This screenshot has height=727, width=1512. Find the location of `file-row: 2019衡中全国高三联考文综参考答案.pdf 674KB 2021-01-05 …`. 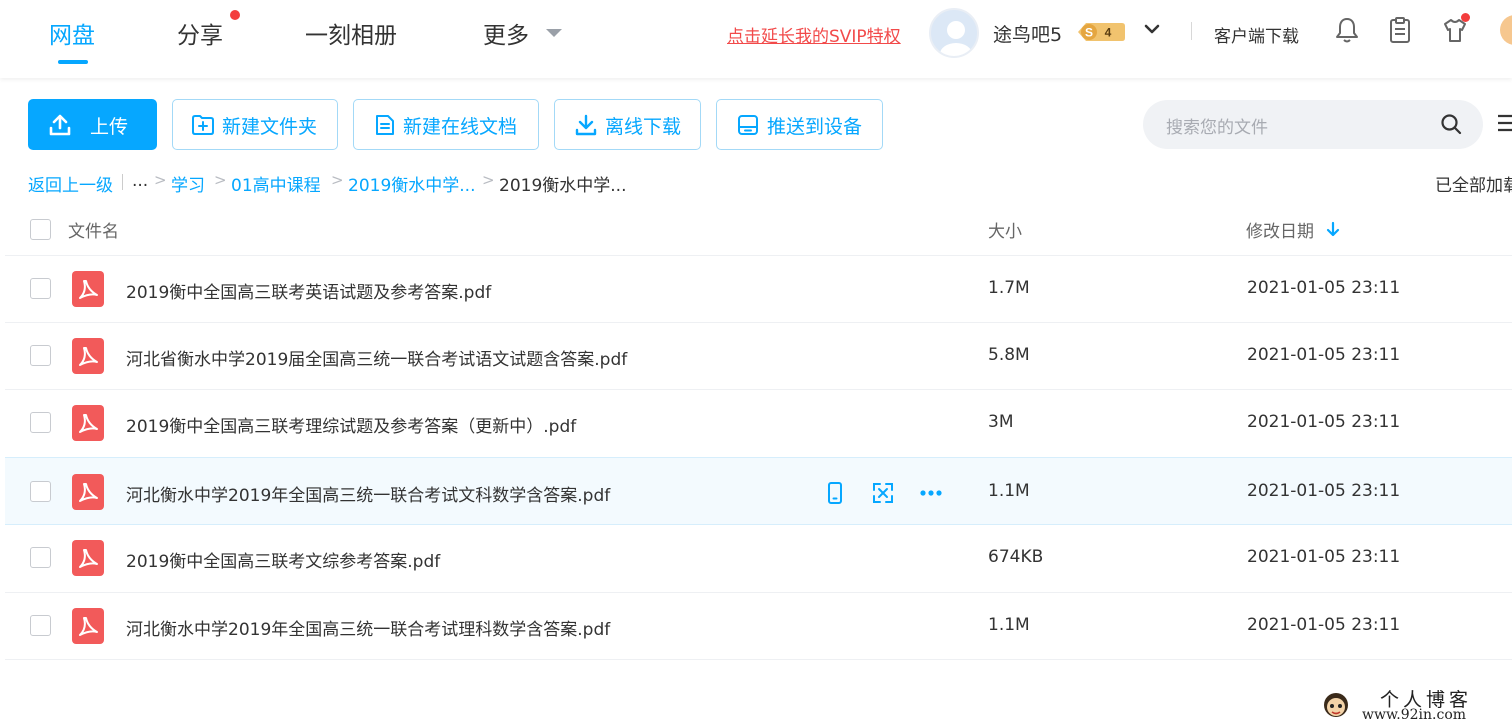

file-row: 2019衡中全国高三联考文综参考答案.pdf 674KB 2021-01-05 … is located at coordinates (758, 558).